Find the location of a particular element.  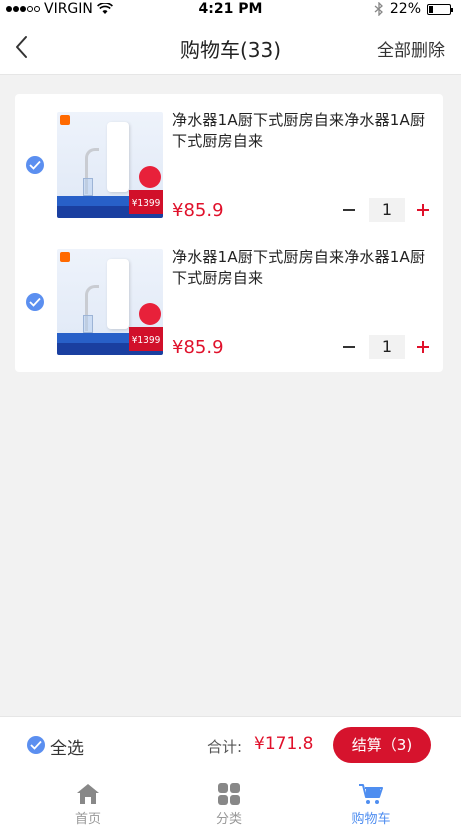

nav-bar: 购物车(33) 全部删除 is located at coordinates (230, 47).